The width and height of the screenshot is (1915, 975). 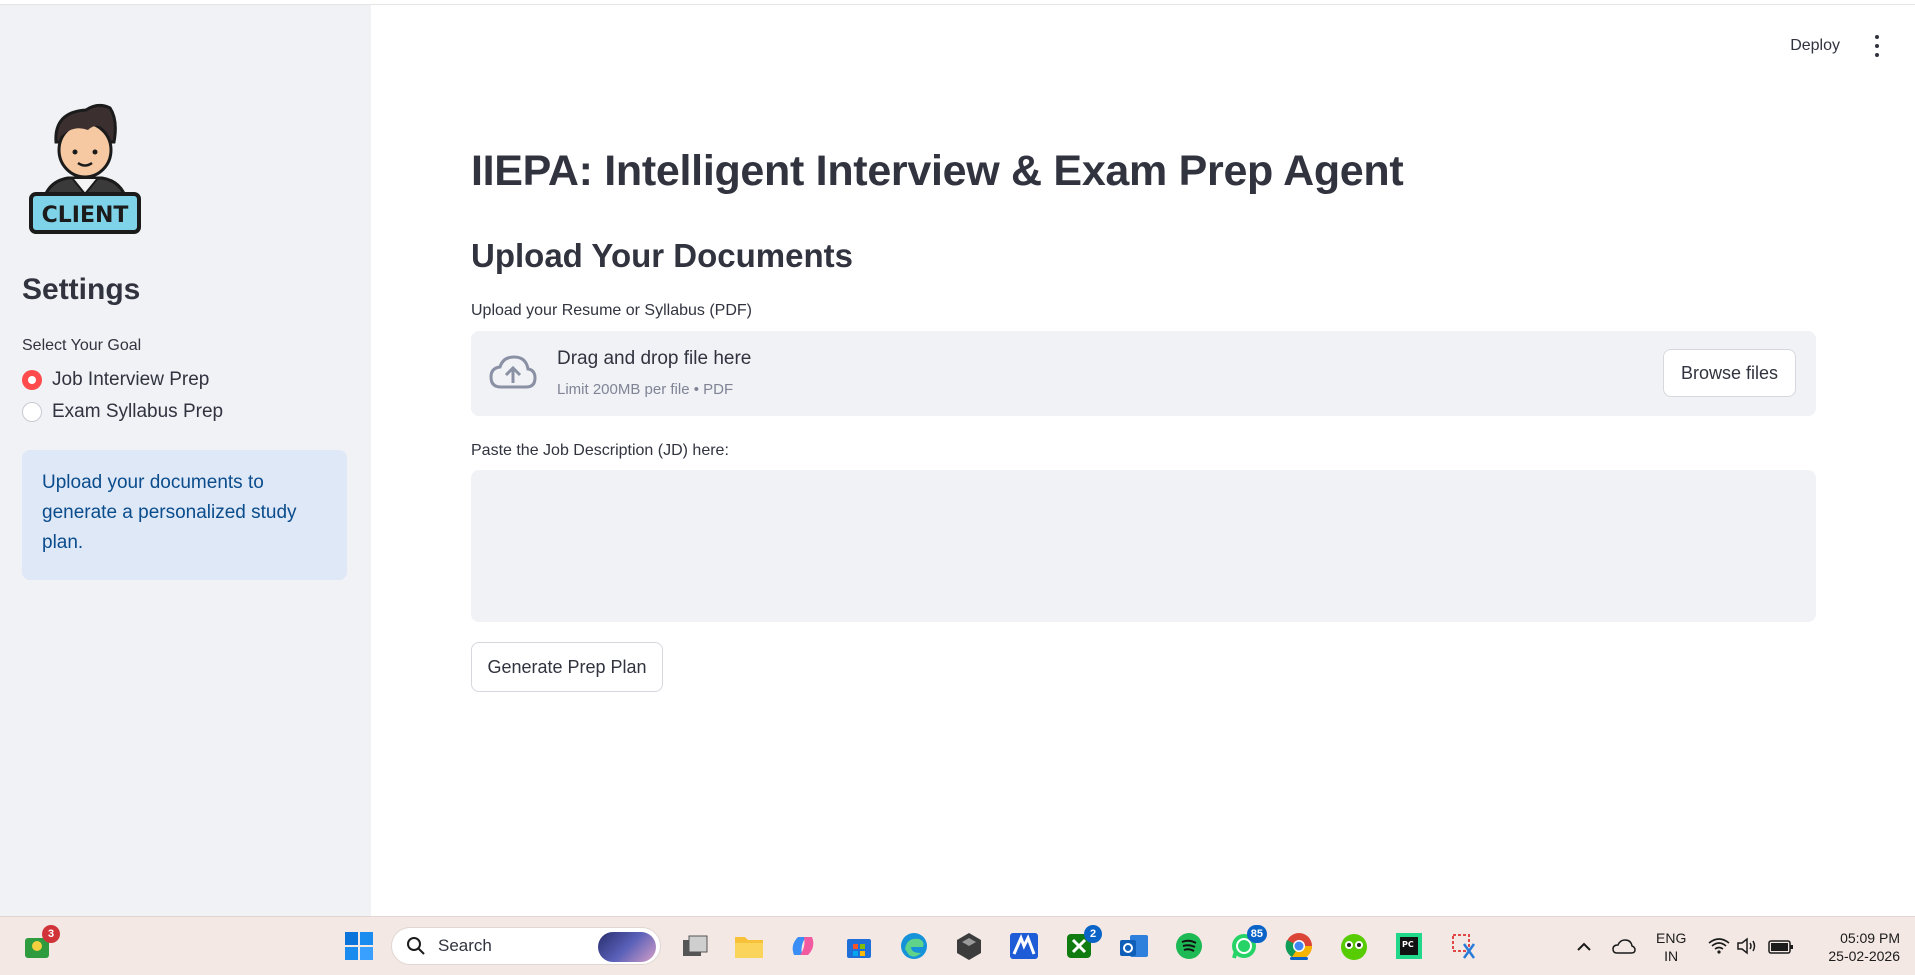 I want to click on clock: 05:09 PM 25-02-2026, so click(x=1855, y=947).